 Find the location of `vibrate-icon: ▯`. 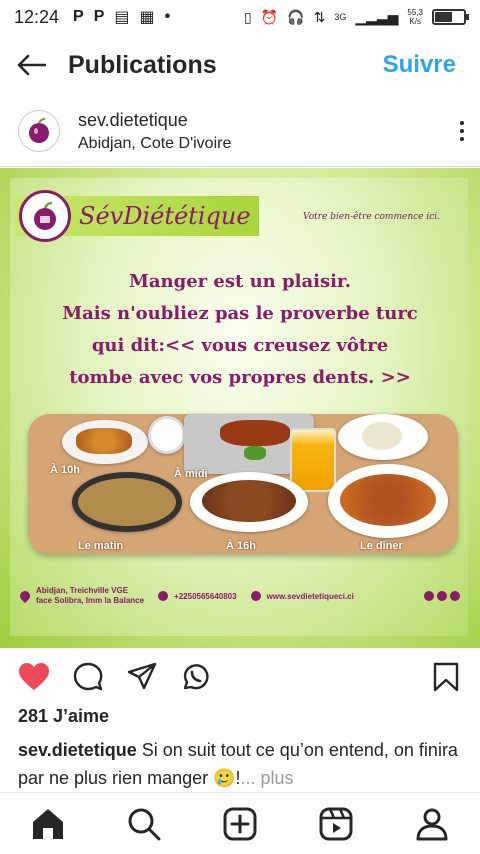

vibrate-icon: ▯ is located at coordinates (248, 16).